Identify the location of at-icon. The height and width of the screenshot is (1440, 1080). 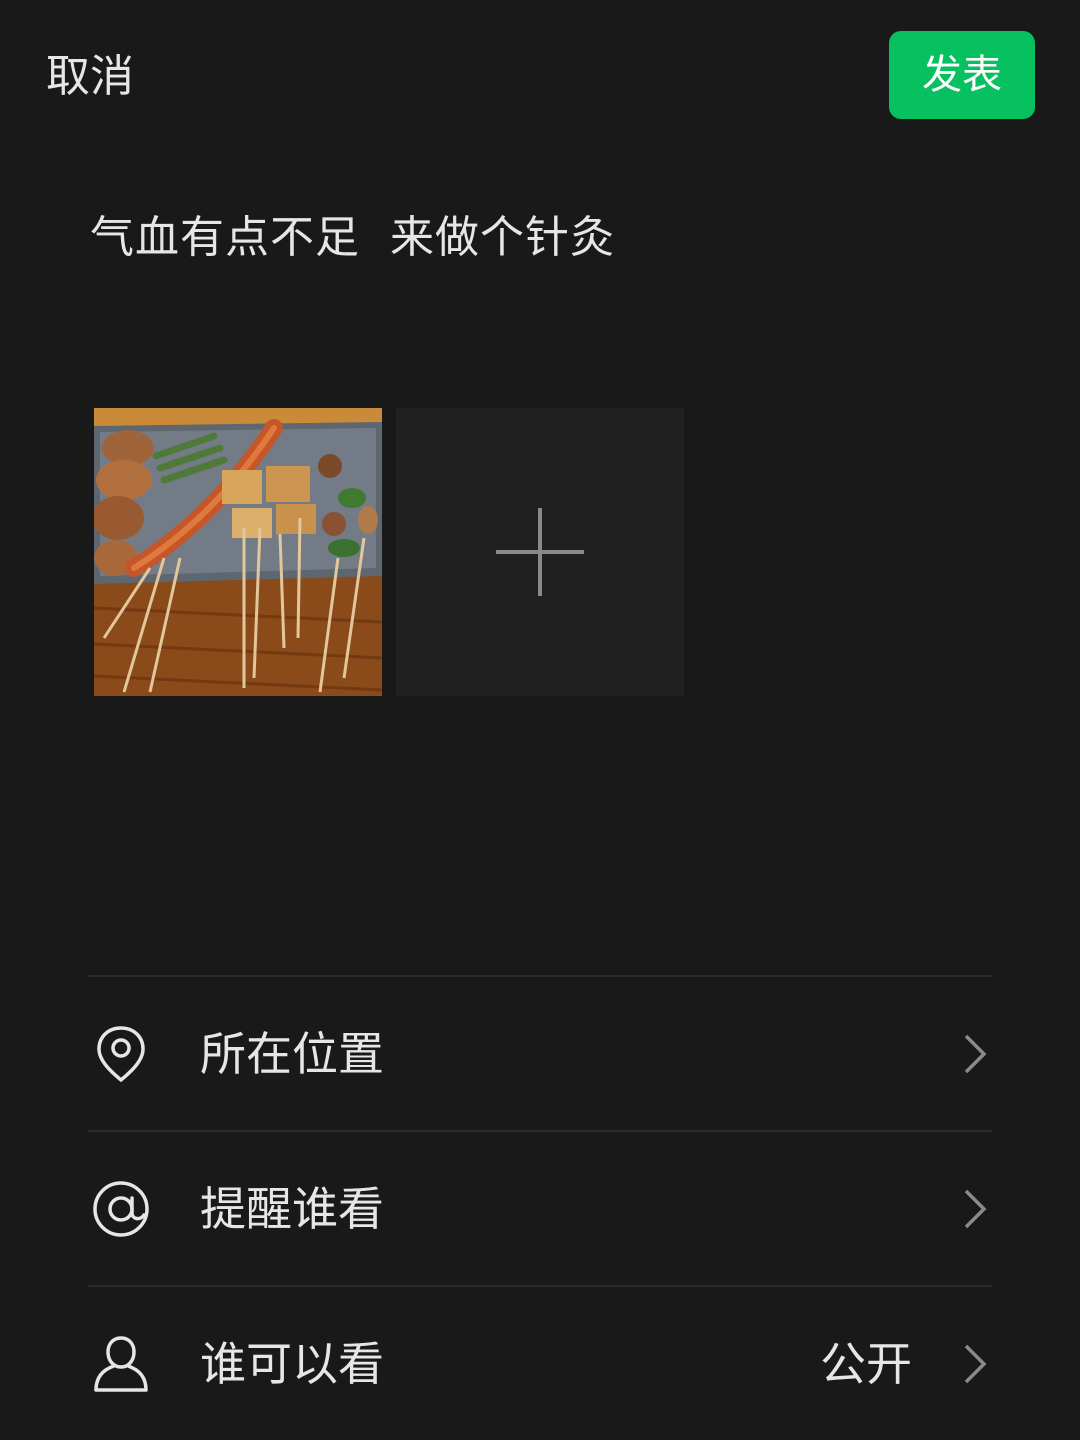
(121, 1209).